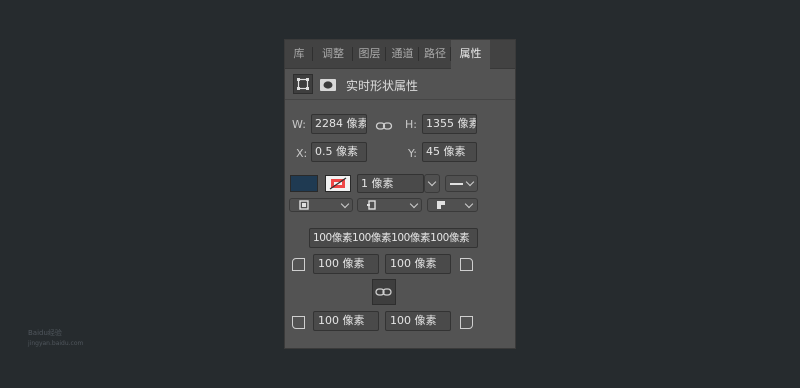 This screenshot has height=388, width=800. I want to click on stroke-align-dropdown, so click(321, 205).